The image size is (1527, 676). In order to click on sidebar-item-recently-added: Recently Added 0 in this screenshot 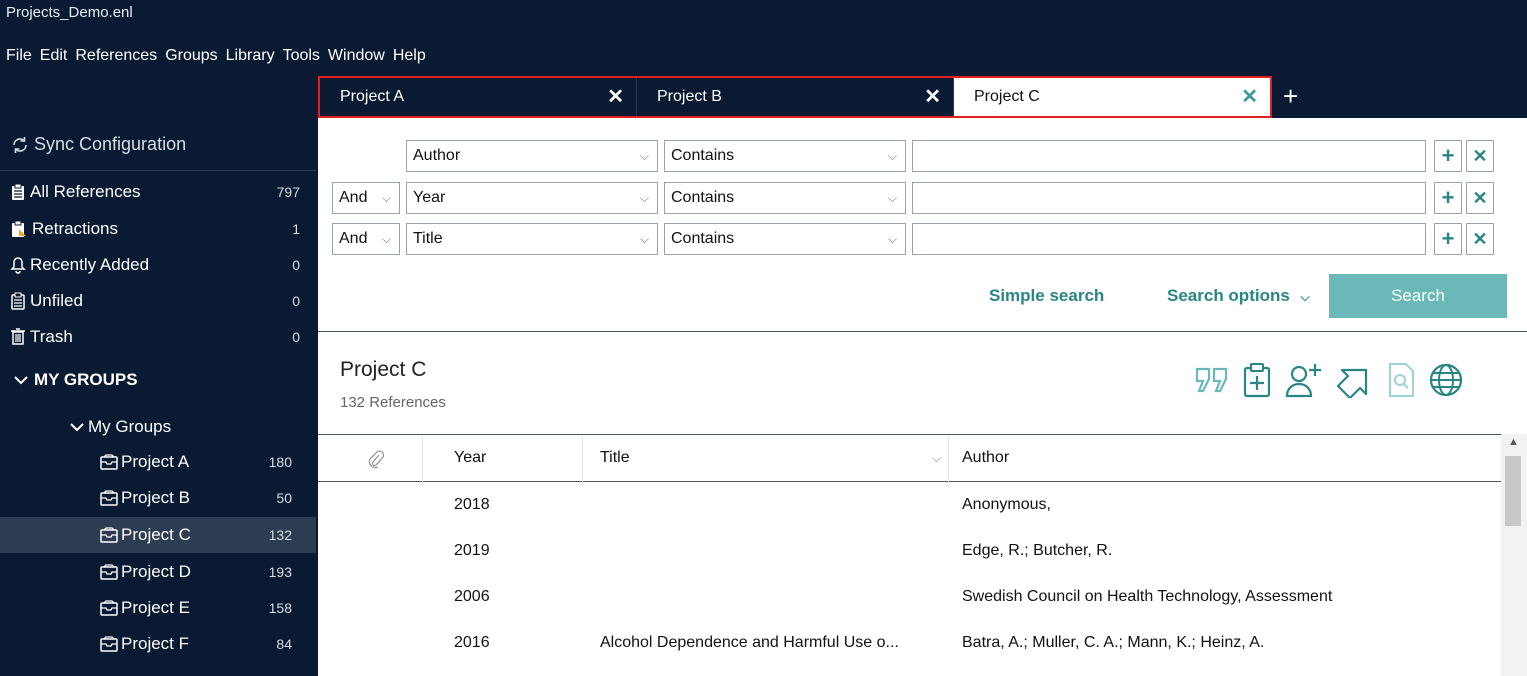, I will do `click(160, 265)`.